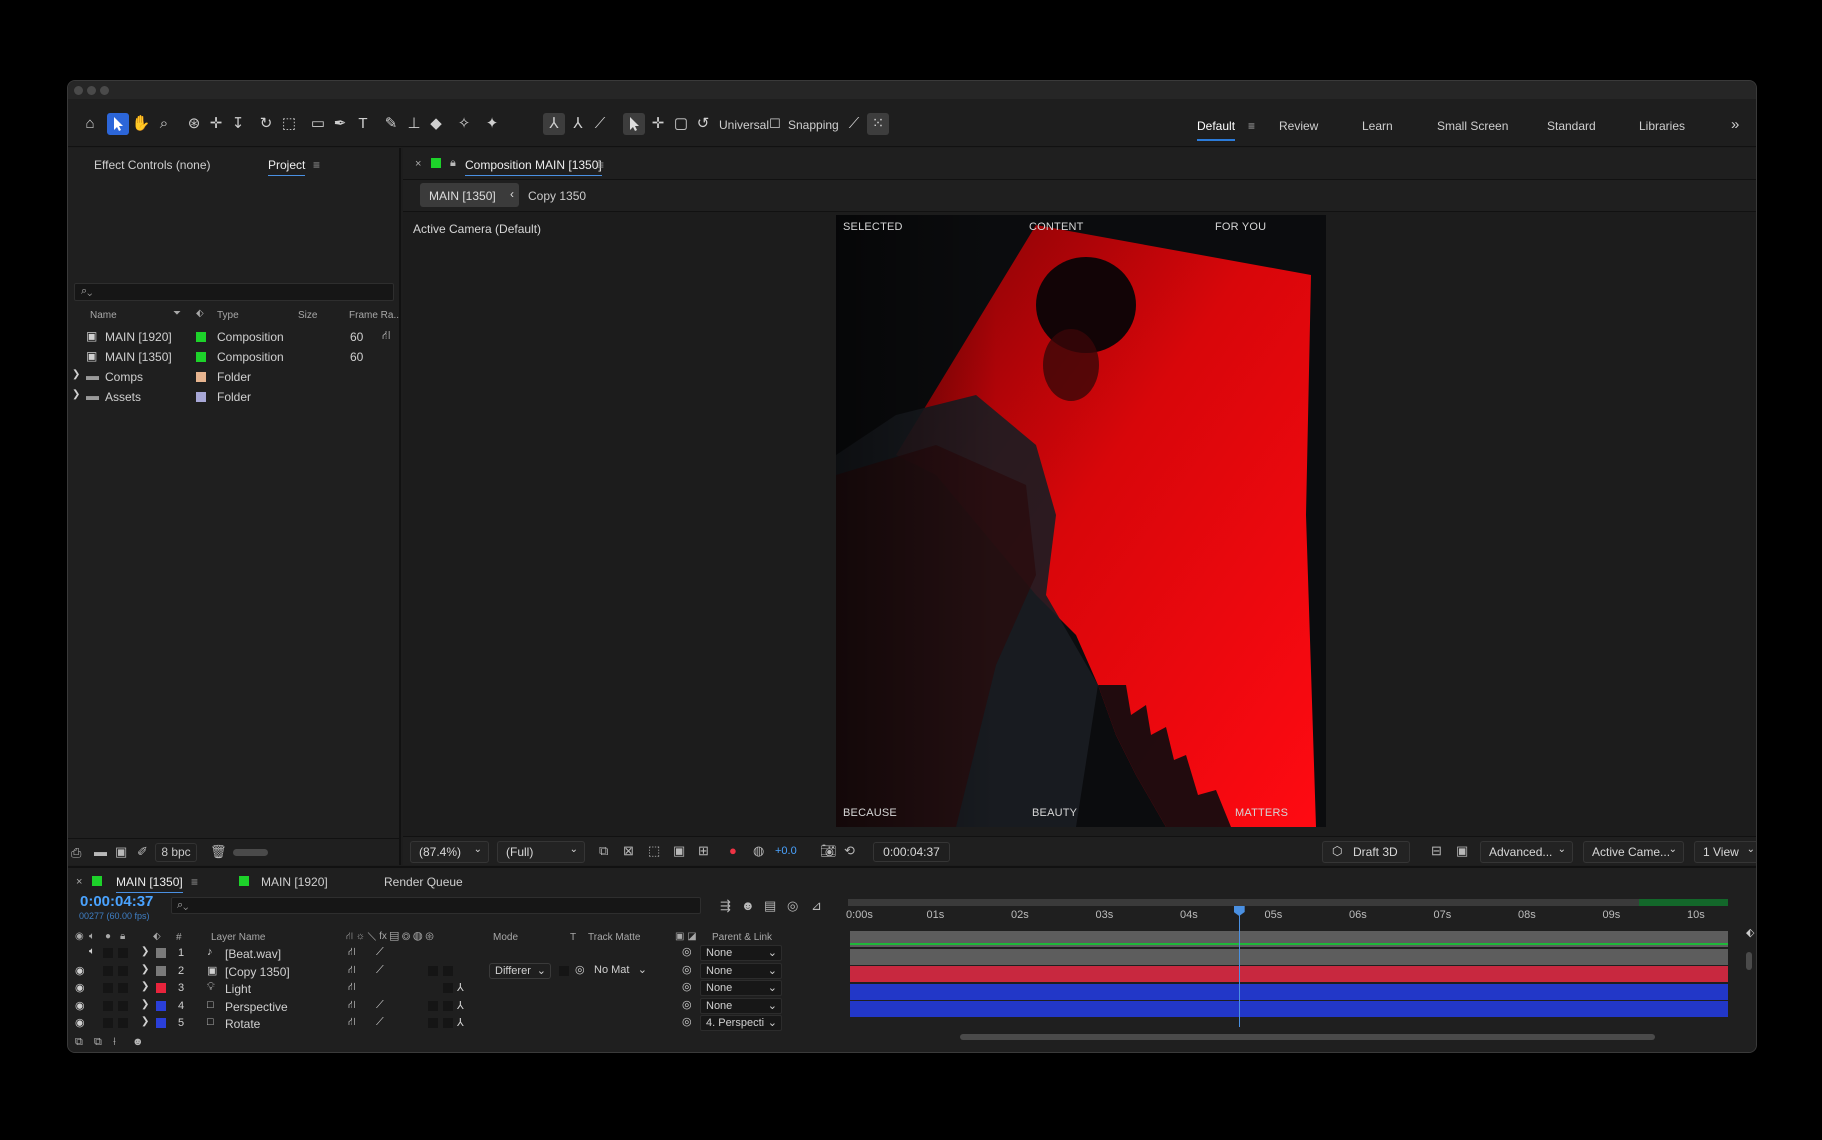 This screenshot has width=1822, height=1140. I want to click on tab-timeline-main-1920: MAIN [1920], so click(294, 882).